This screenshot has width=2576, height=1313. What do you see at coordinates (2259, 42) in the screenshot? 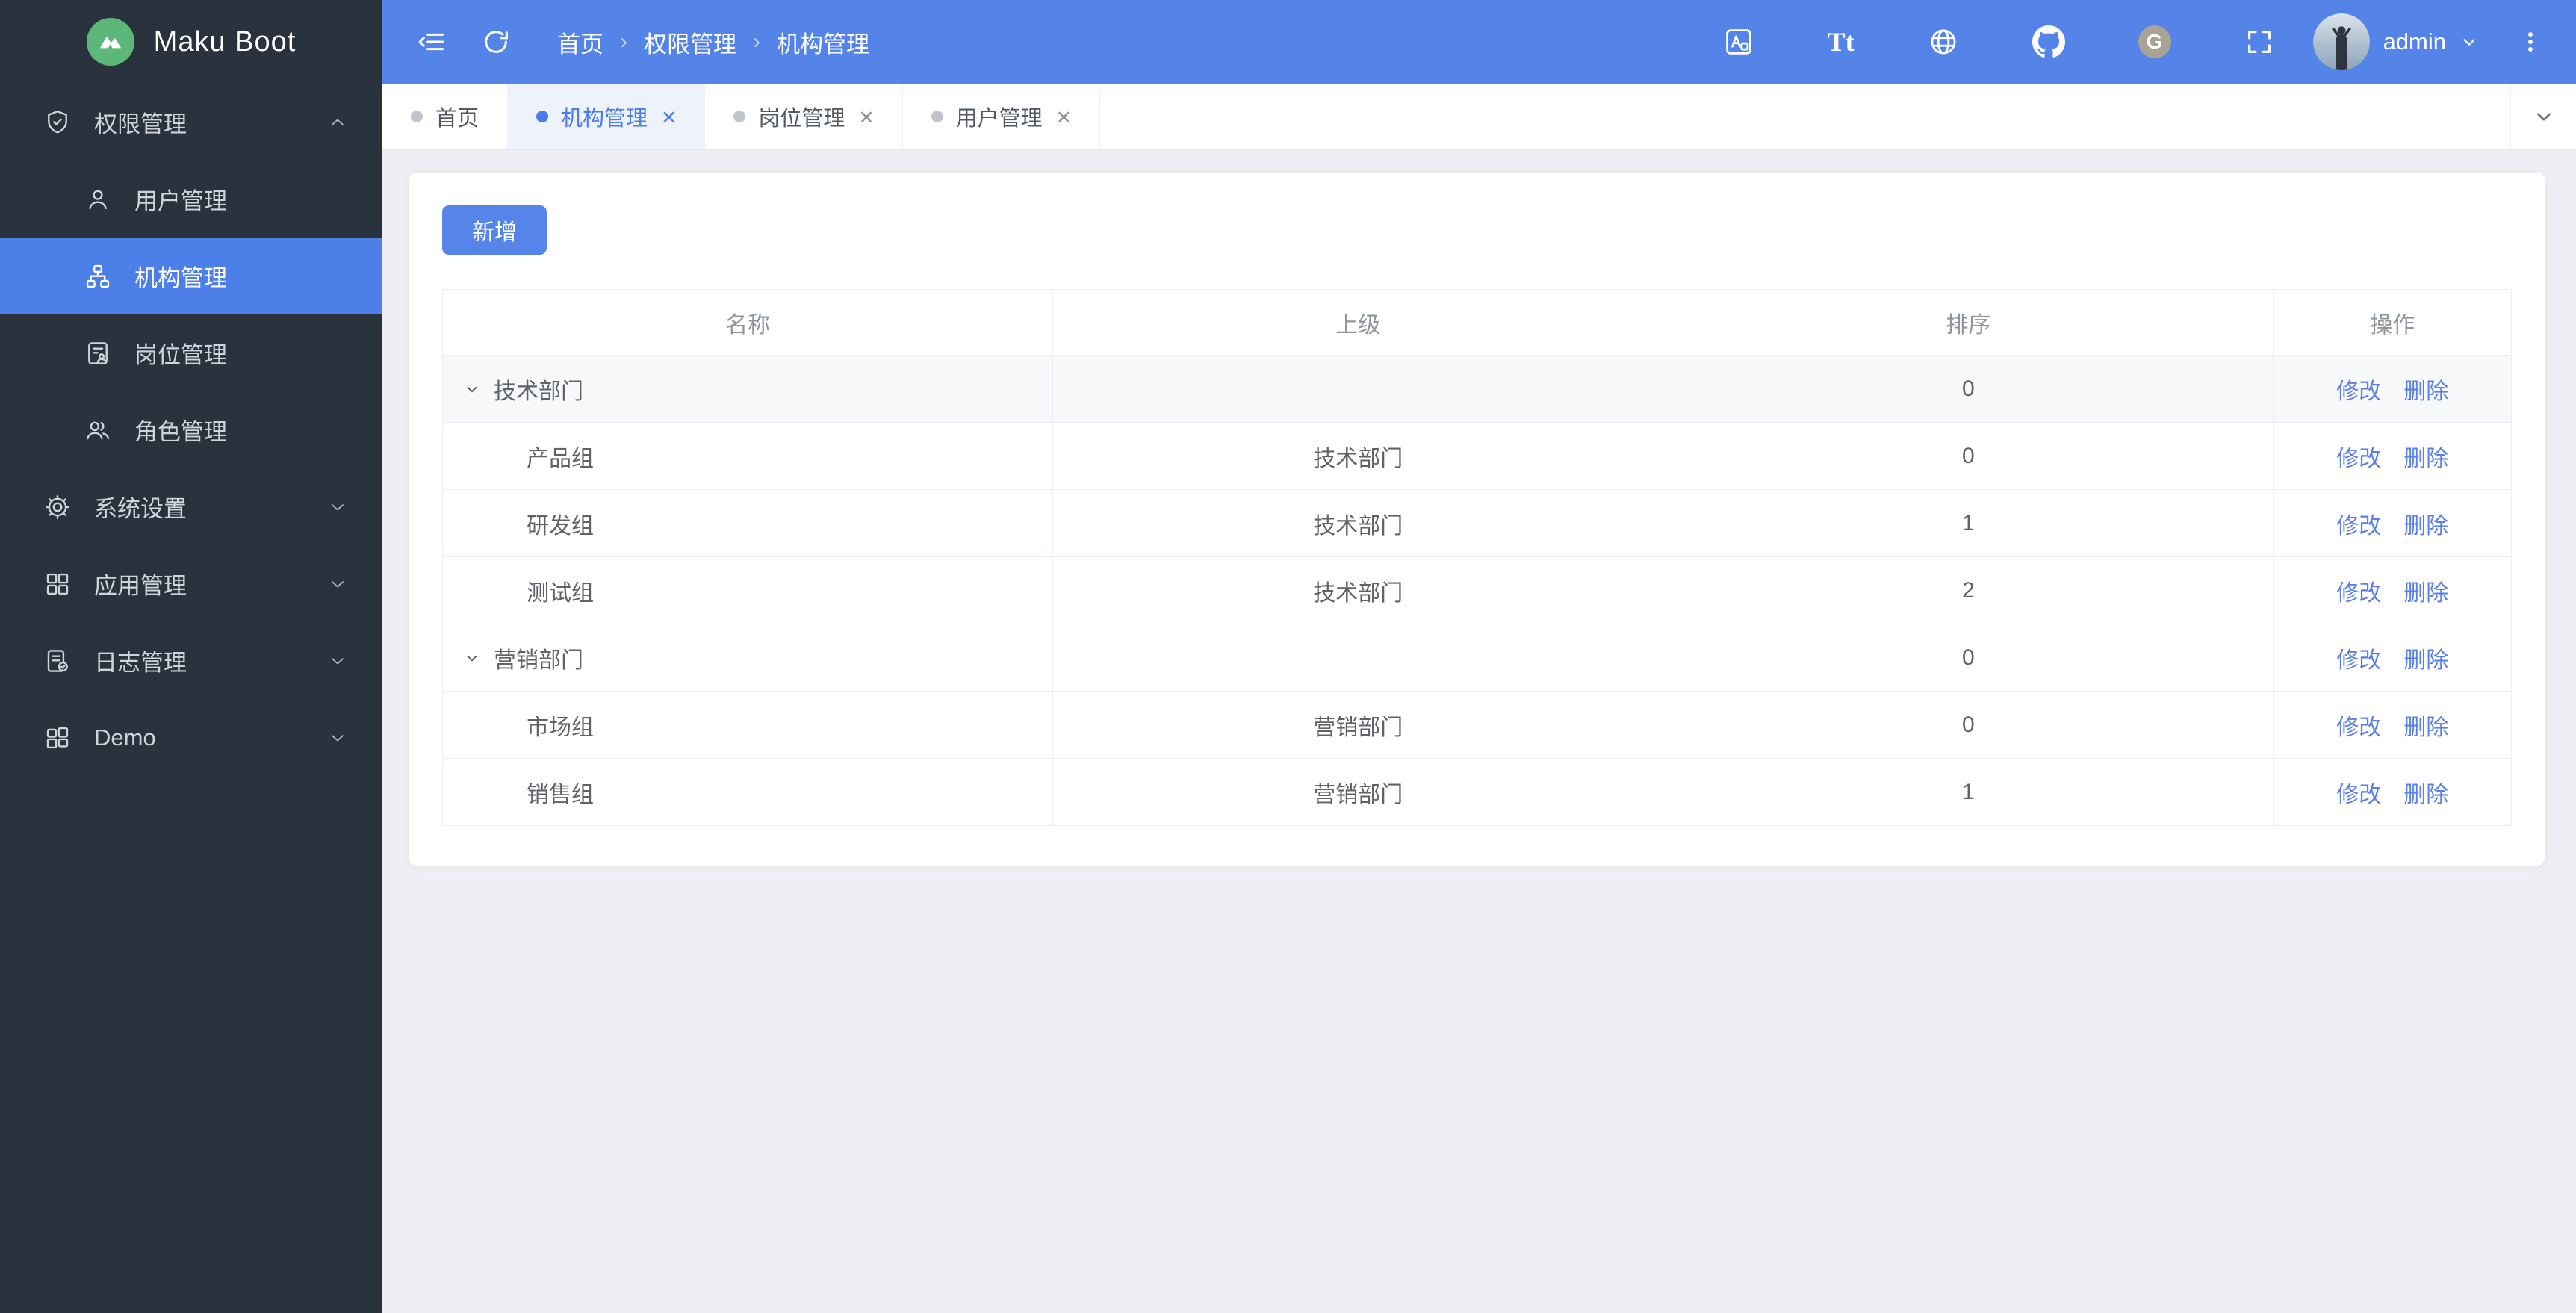
I see `fullscreen-icon` at bounding box center [2259, 42].